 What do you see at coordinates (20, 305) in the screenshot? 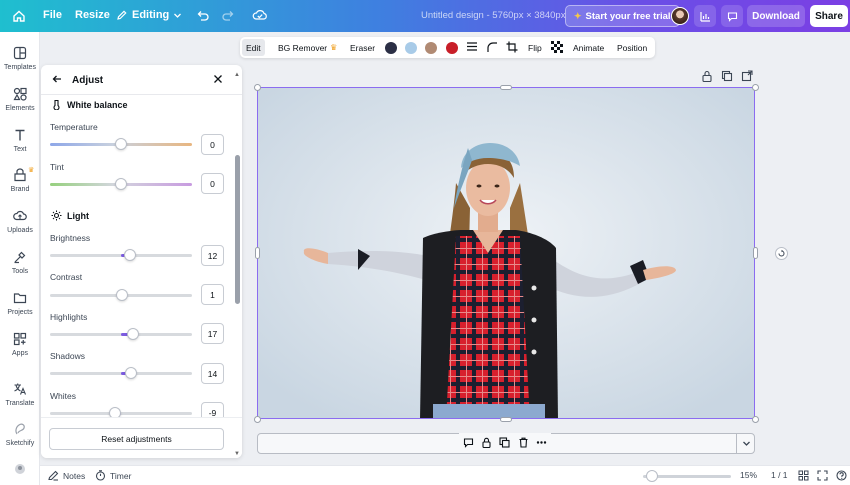
I see `sidebar-item-projects: Projects` at bounding box center [20, 305].